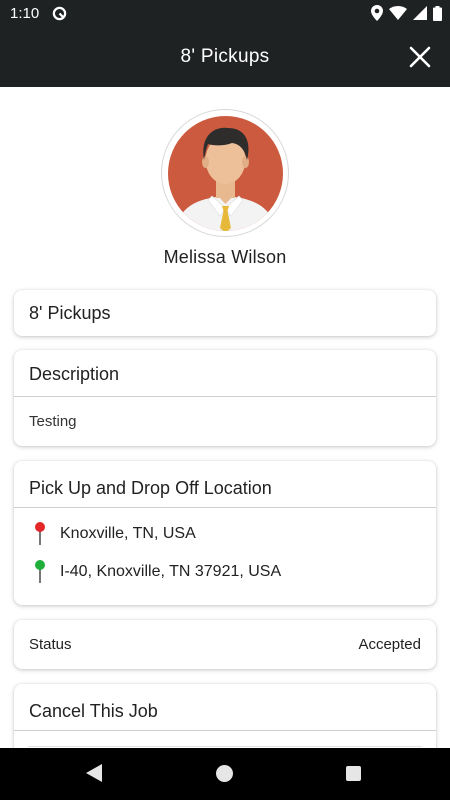 The width and height of the screenshot is (450, 800). Describe the element at coordinates (225, 644) in the screenshot. I see `status-card: Status Accepted` at that location.